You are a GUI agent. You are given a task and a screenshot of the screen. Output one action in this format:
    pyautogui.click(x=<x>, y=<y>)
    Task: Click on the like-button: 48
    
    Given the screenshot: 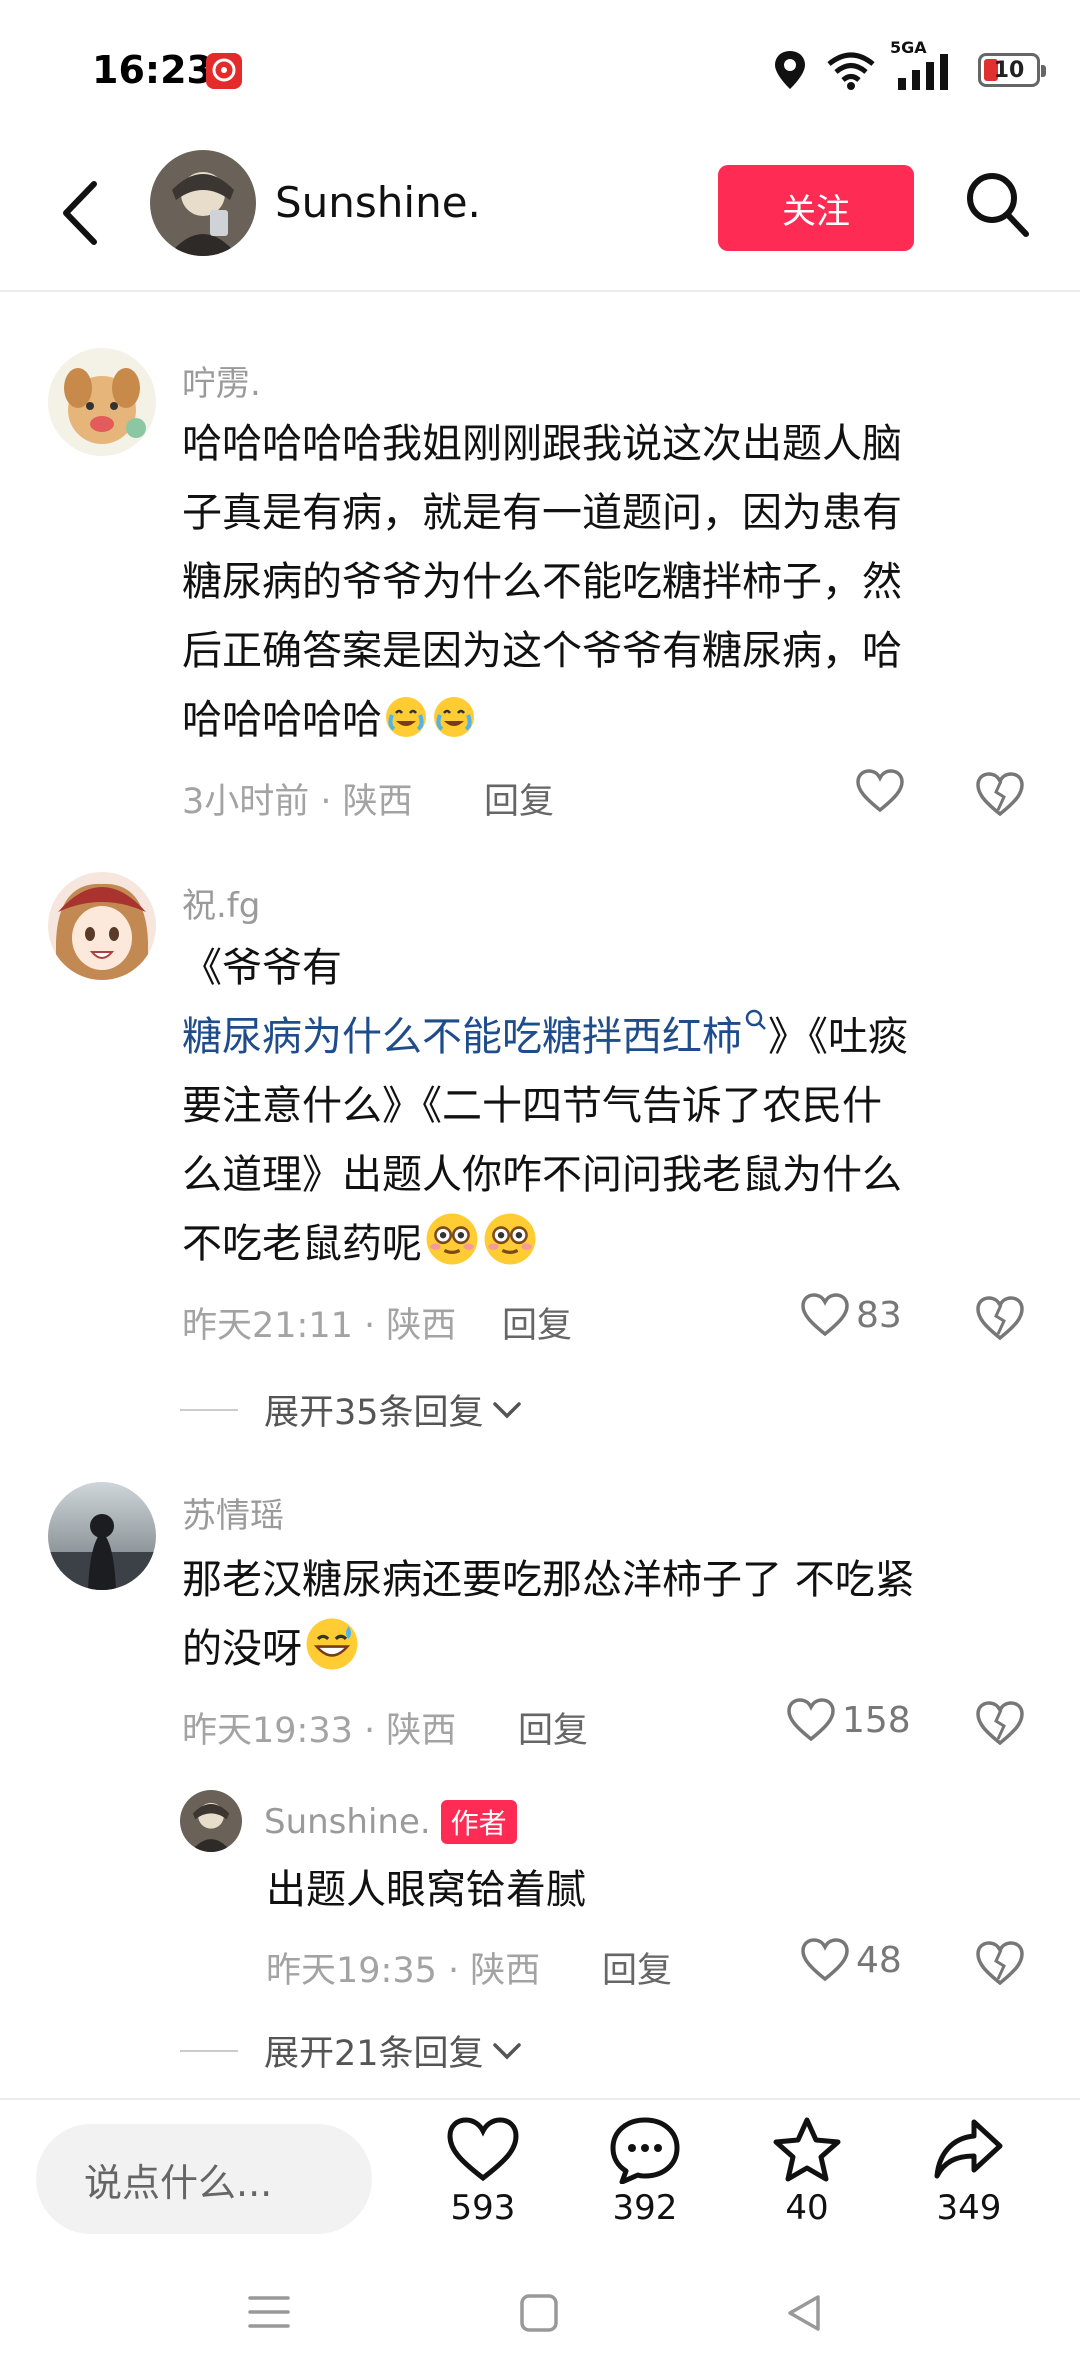 What is the action you would take?
    pyautogui.click(x=851, y=1960)
    